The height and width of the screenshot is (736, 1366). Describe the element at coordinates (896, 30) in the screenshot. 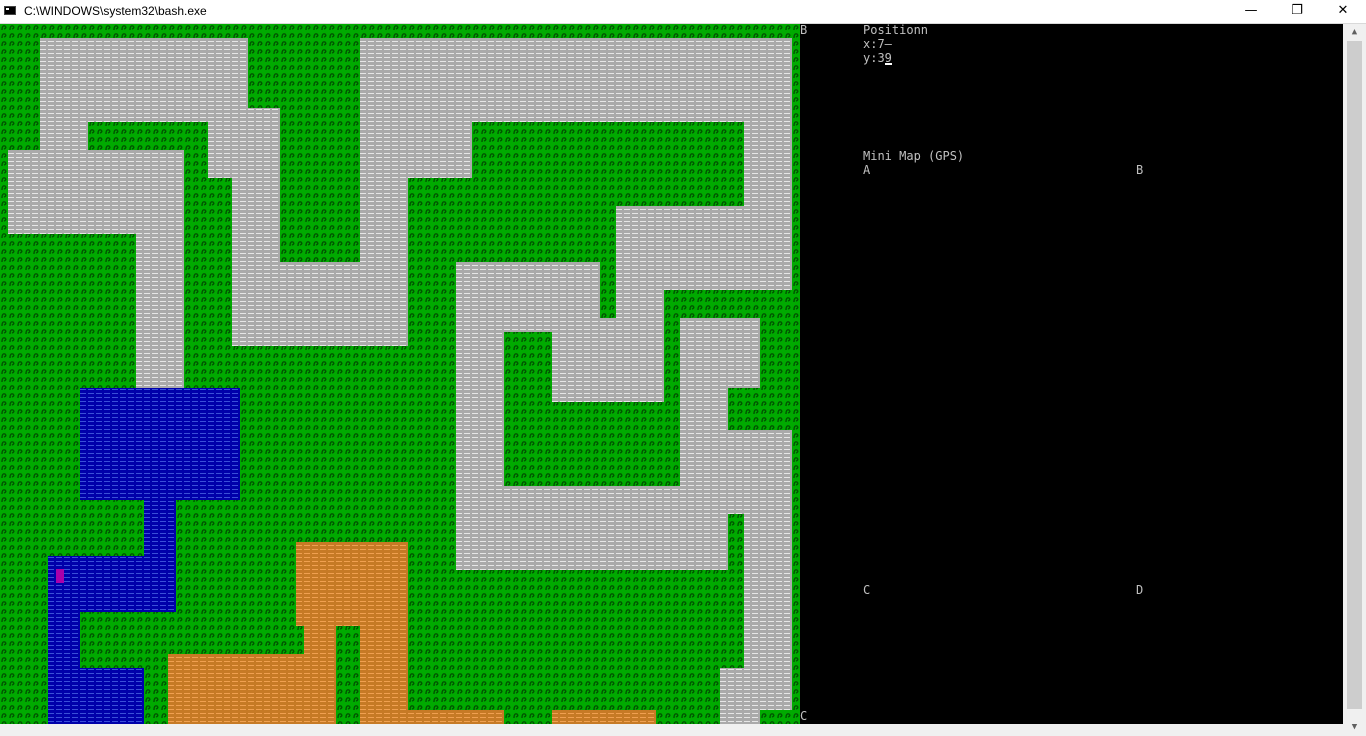

I see `position-title: Positionn` at that location.